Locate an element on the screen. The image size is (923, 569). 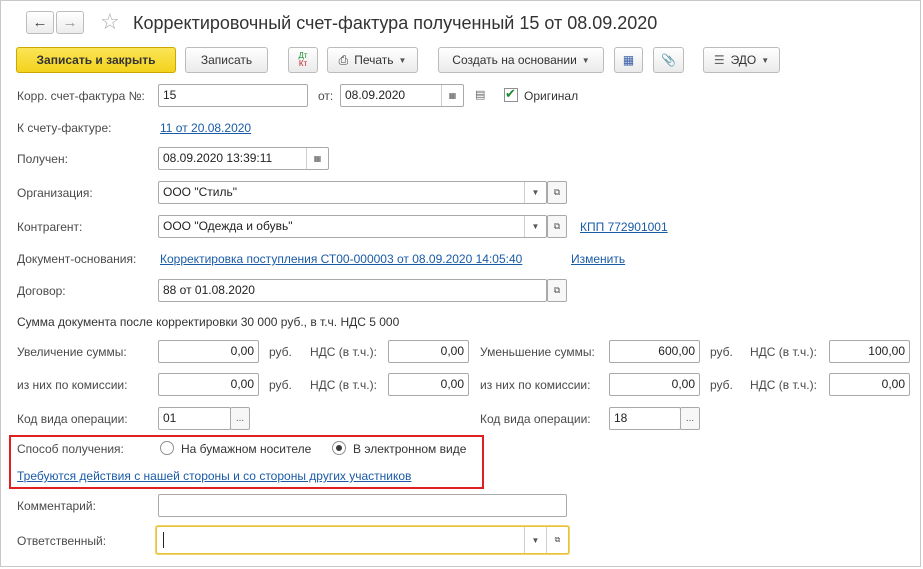
received-date-field: 08.09.2020 13:39:11 ▦ is located at coordinates (243, 158).